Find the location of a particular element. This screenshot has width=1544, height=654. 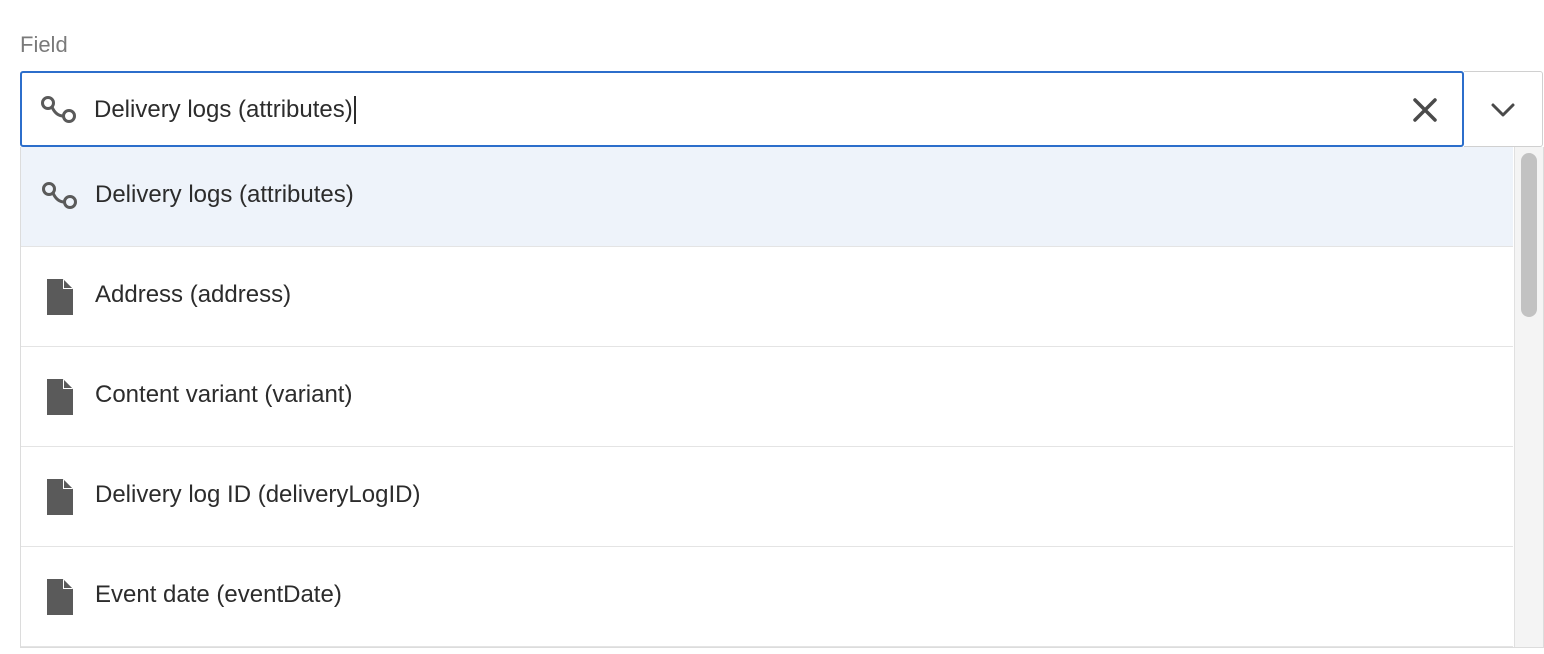

field-input: Delivery logs (attributes) is located at coordinates (742, 109).